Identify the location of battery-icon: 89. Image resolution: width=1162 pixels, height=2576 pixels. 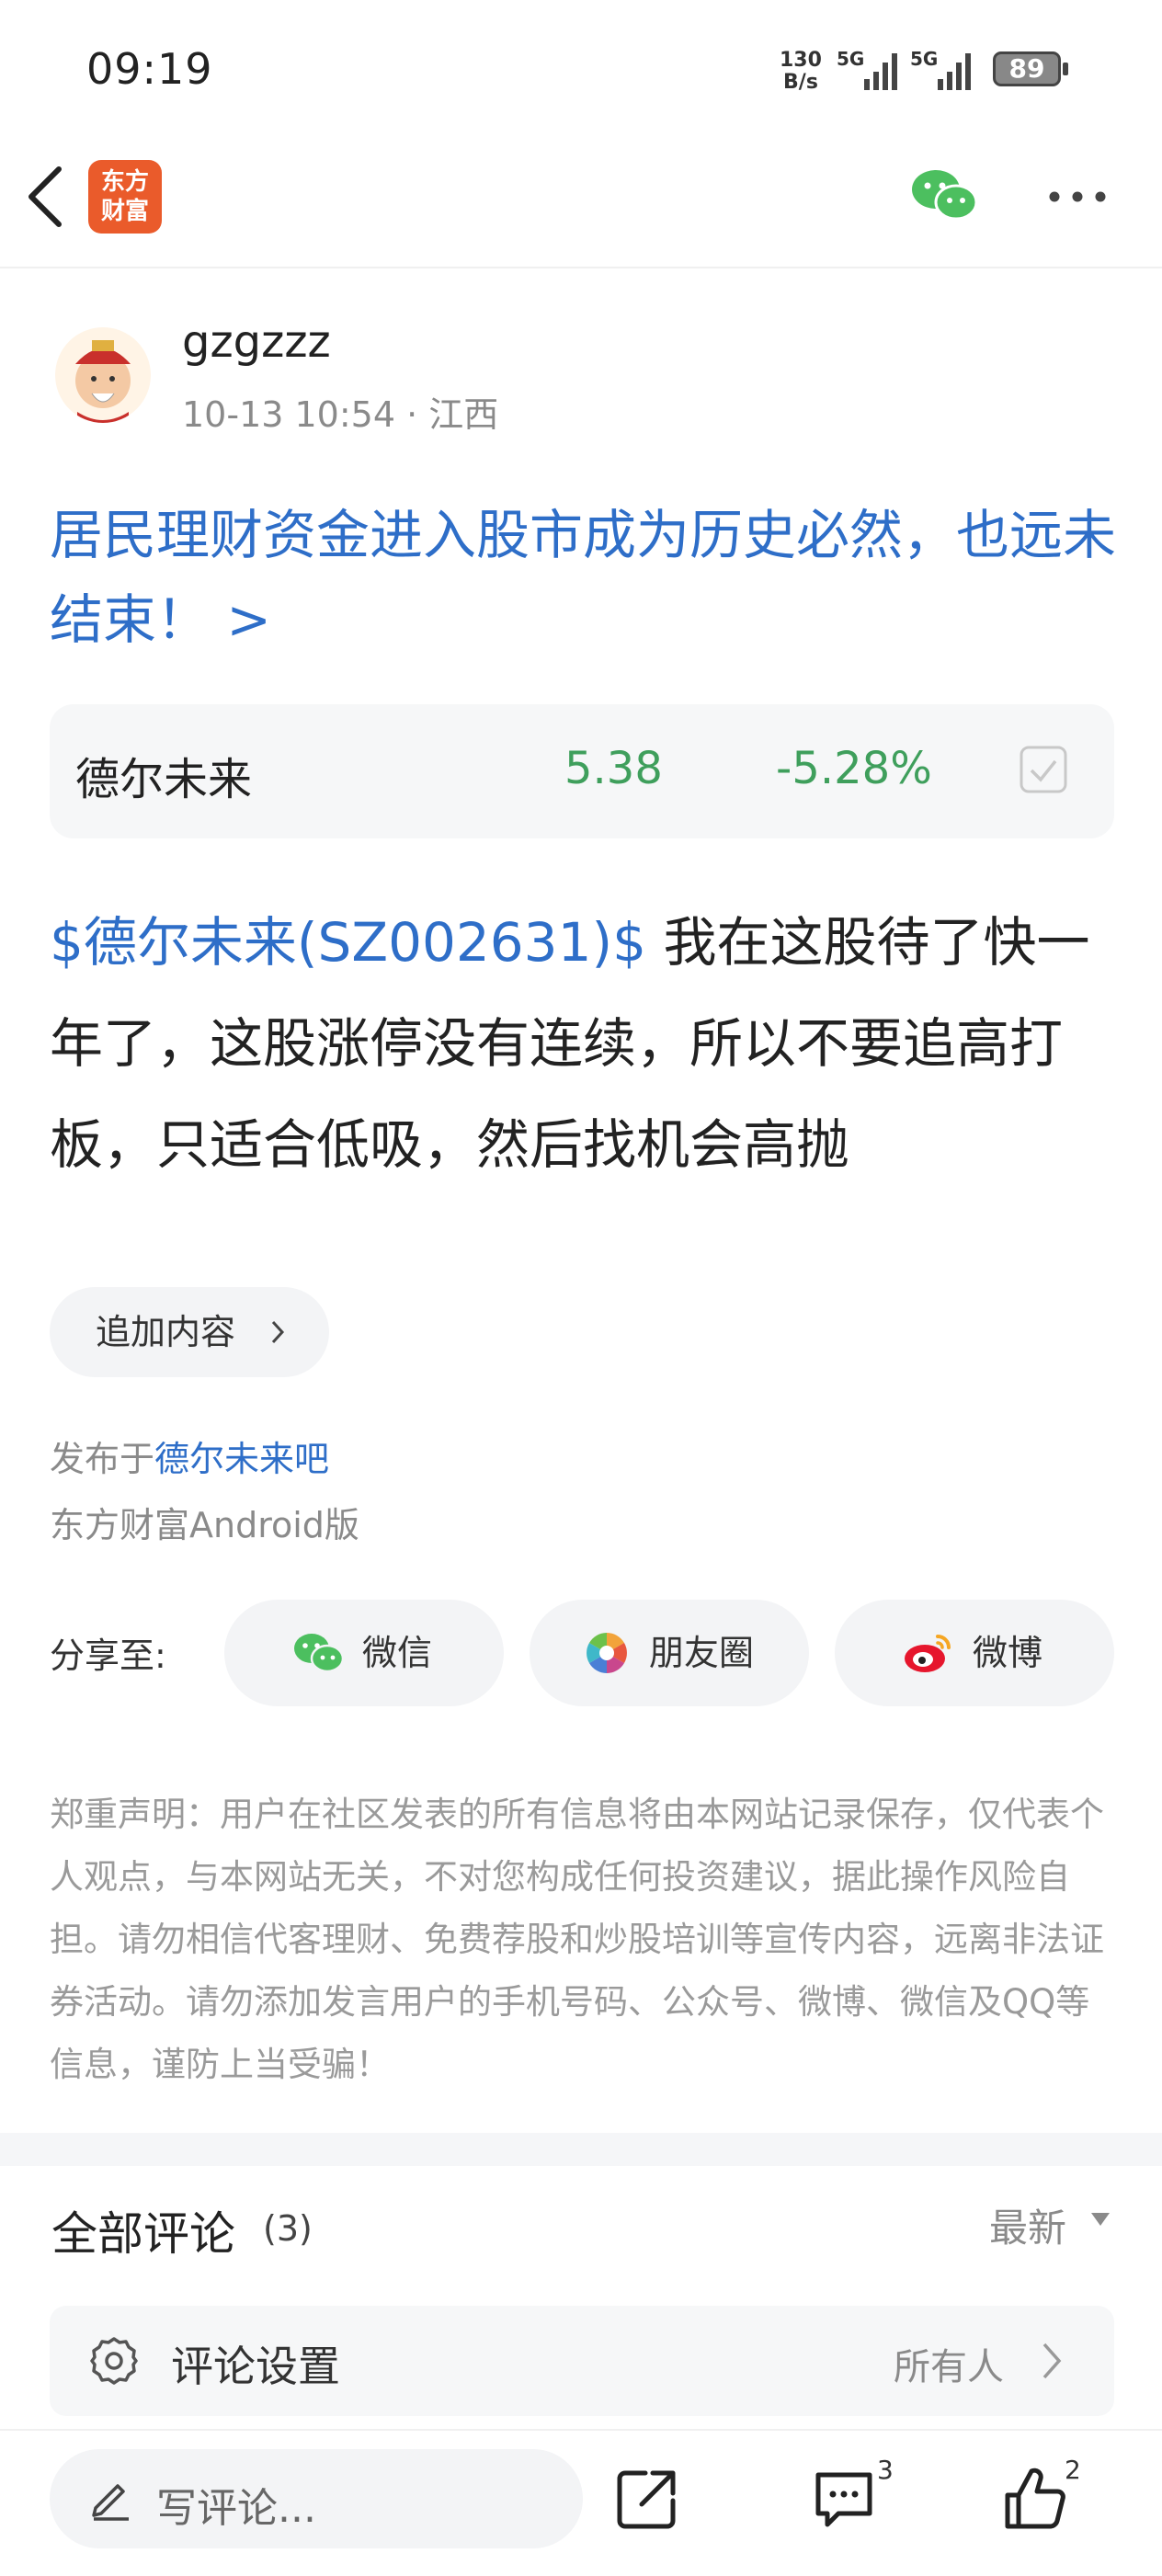
(1032, 69).